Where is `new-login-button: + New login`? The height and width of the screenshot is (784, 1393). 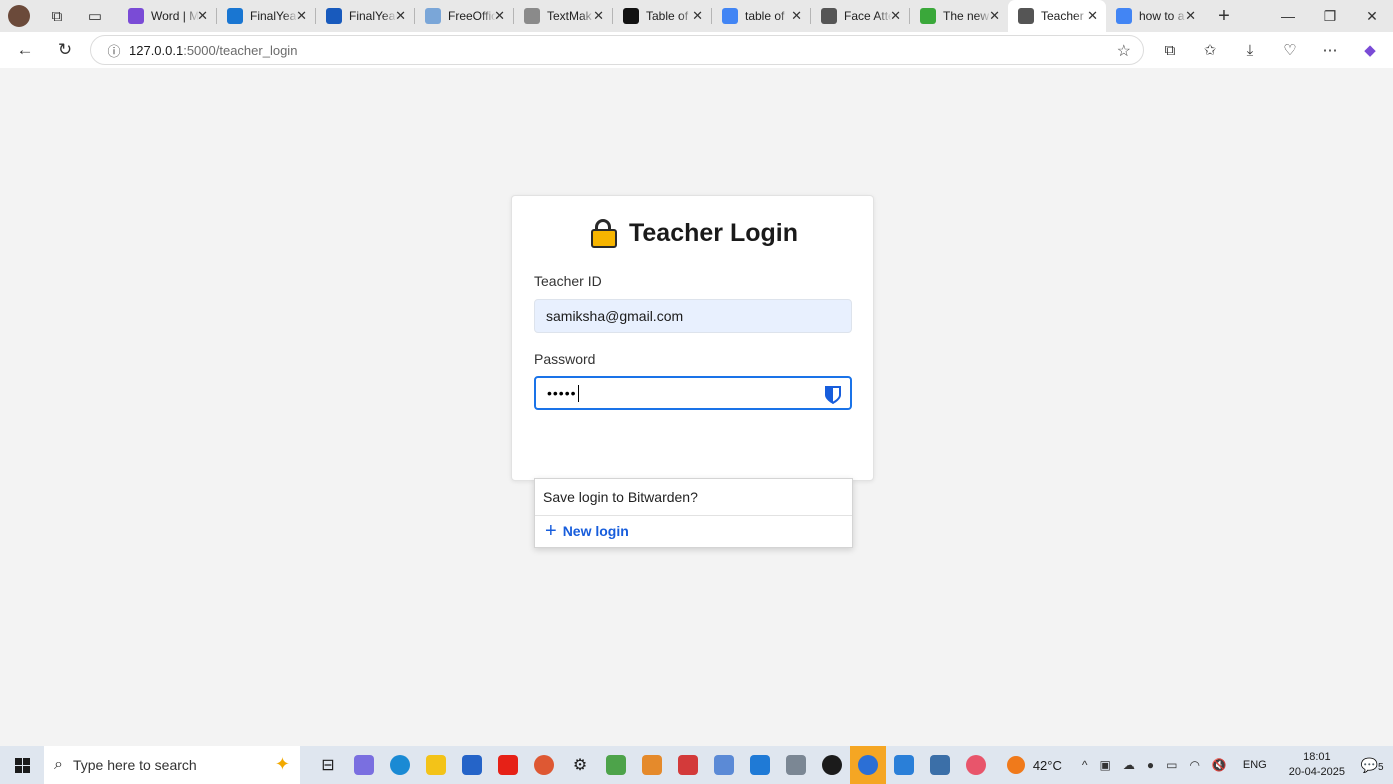 new-login-button: + New login is located at coordinates (587, 531).